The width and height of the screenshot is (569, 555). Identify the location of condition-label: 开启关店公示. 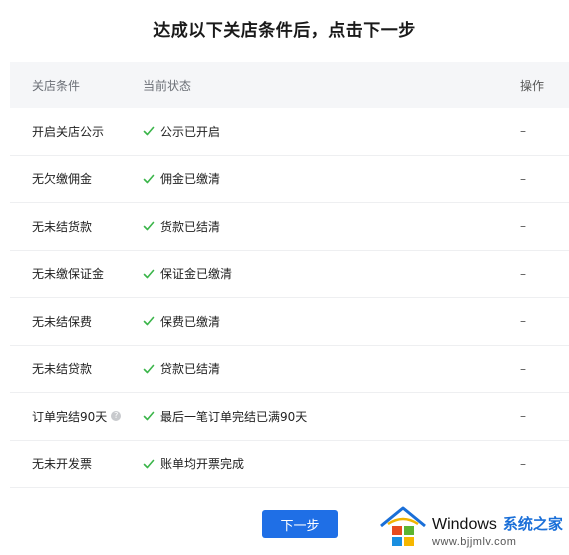
(68, 131).